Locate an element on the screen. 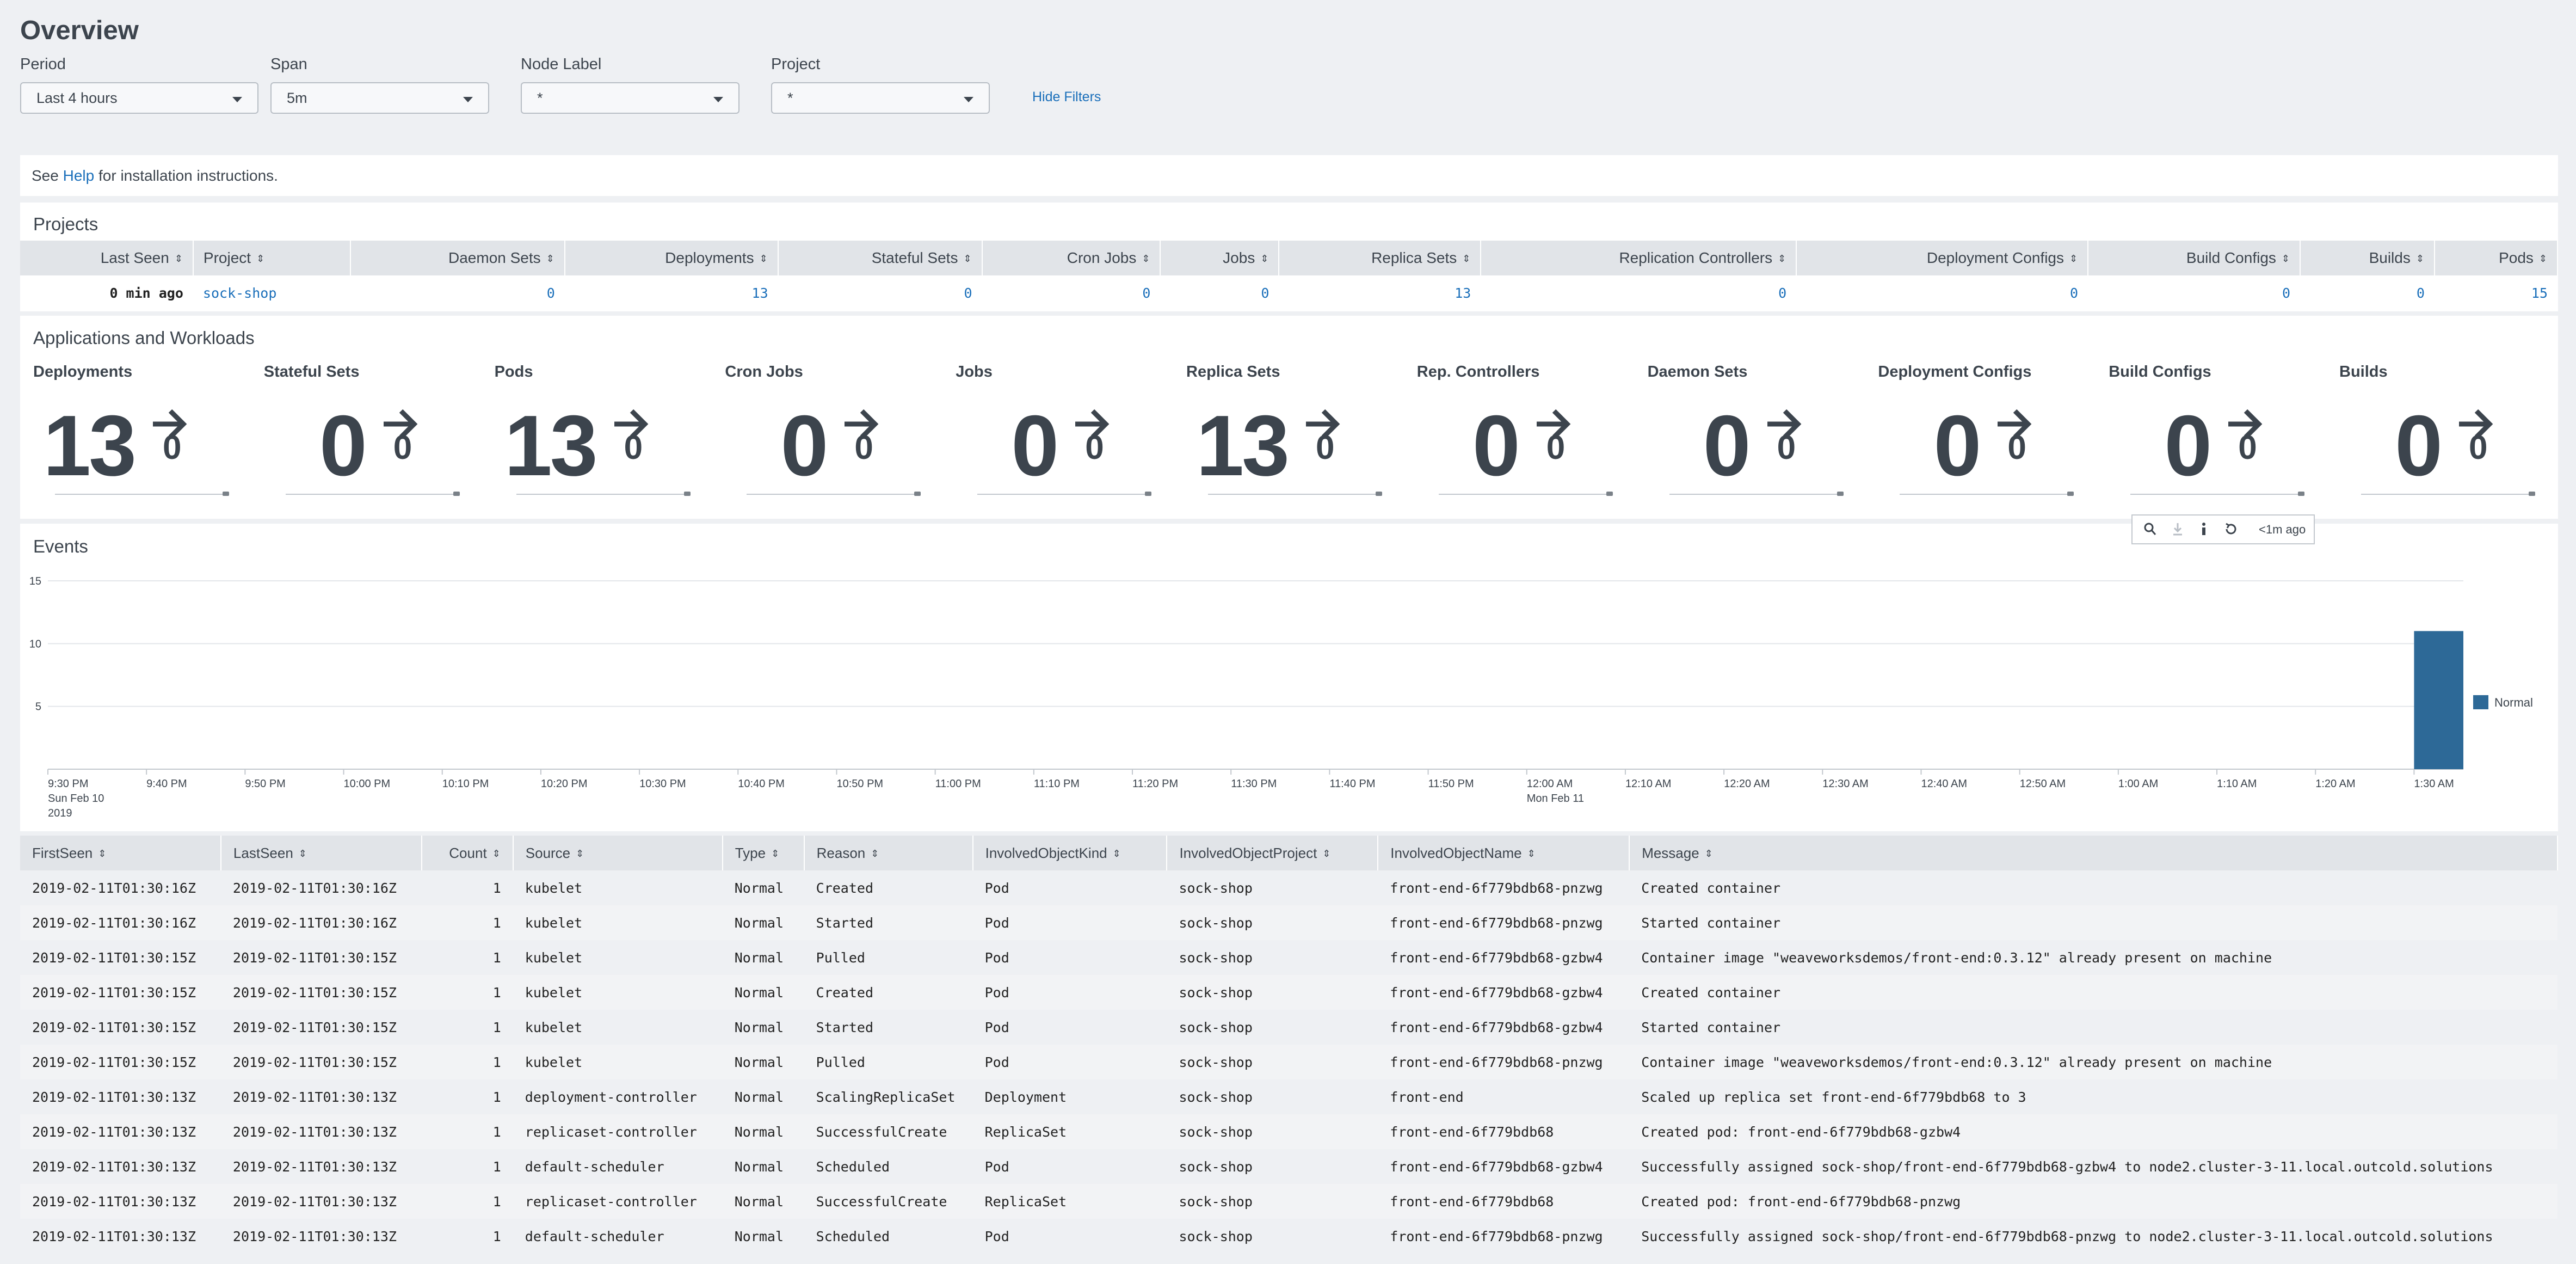 The height and width of the screenshot is (1264, 2576). sort-icon: ⇕ is located at coordinates (178, 259).